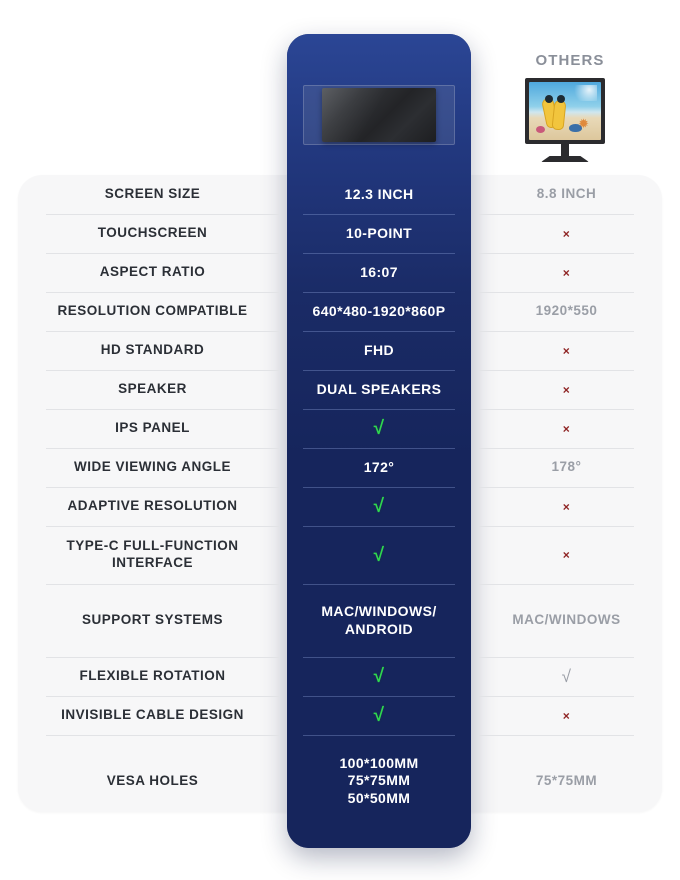  I want to click on spec-label: ASPECT RATIO, so click(152, 272).